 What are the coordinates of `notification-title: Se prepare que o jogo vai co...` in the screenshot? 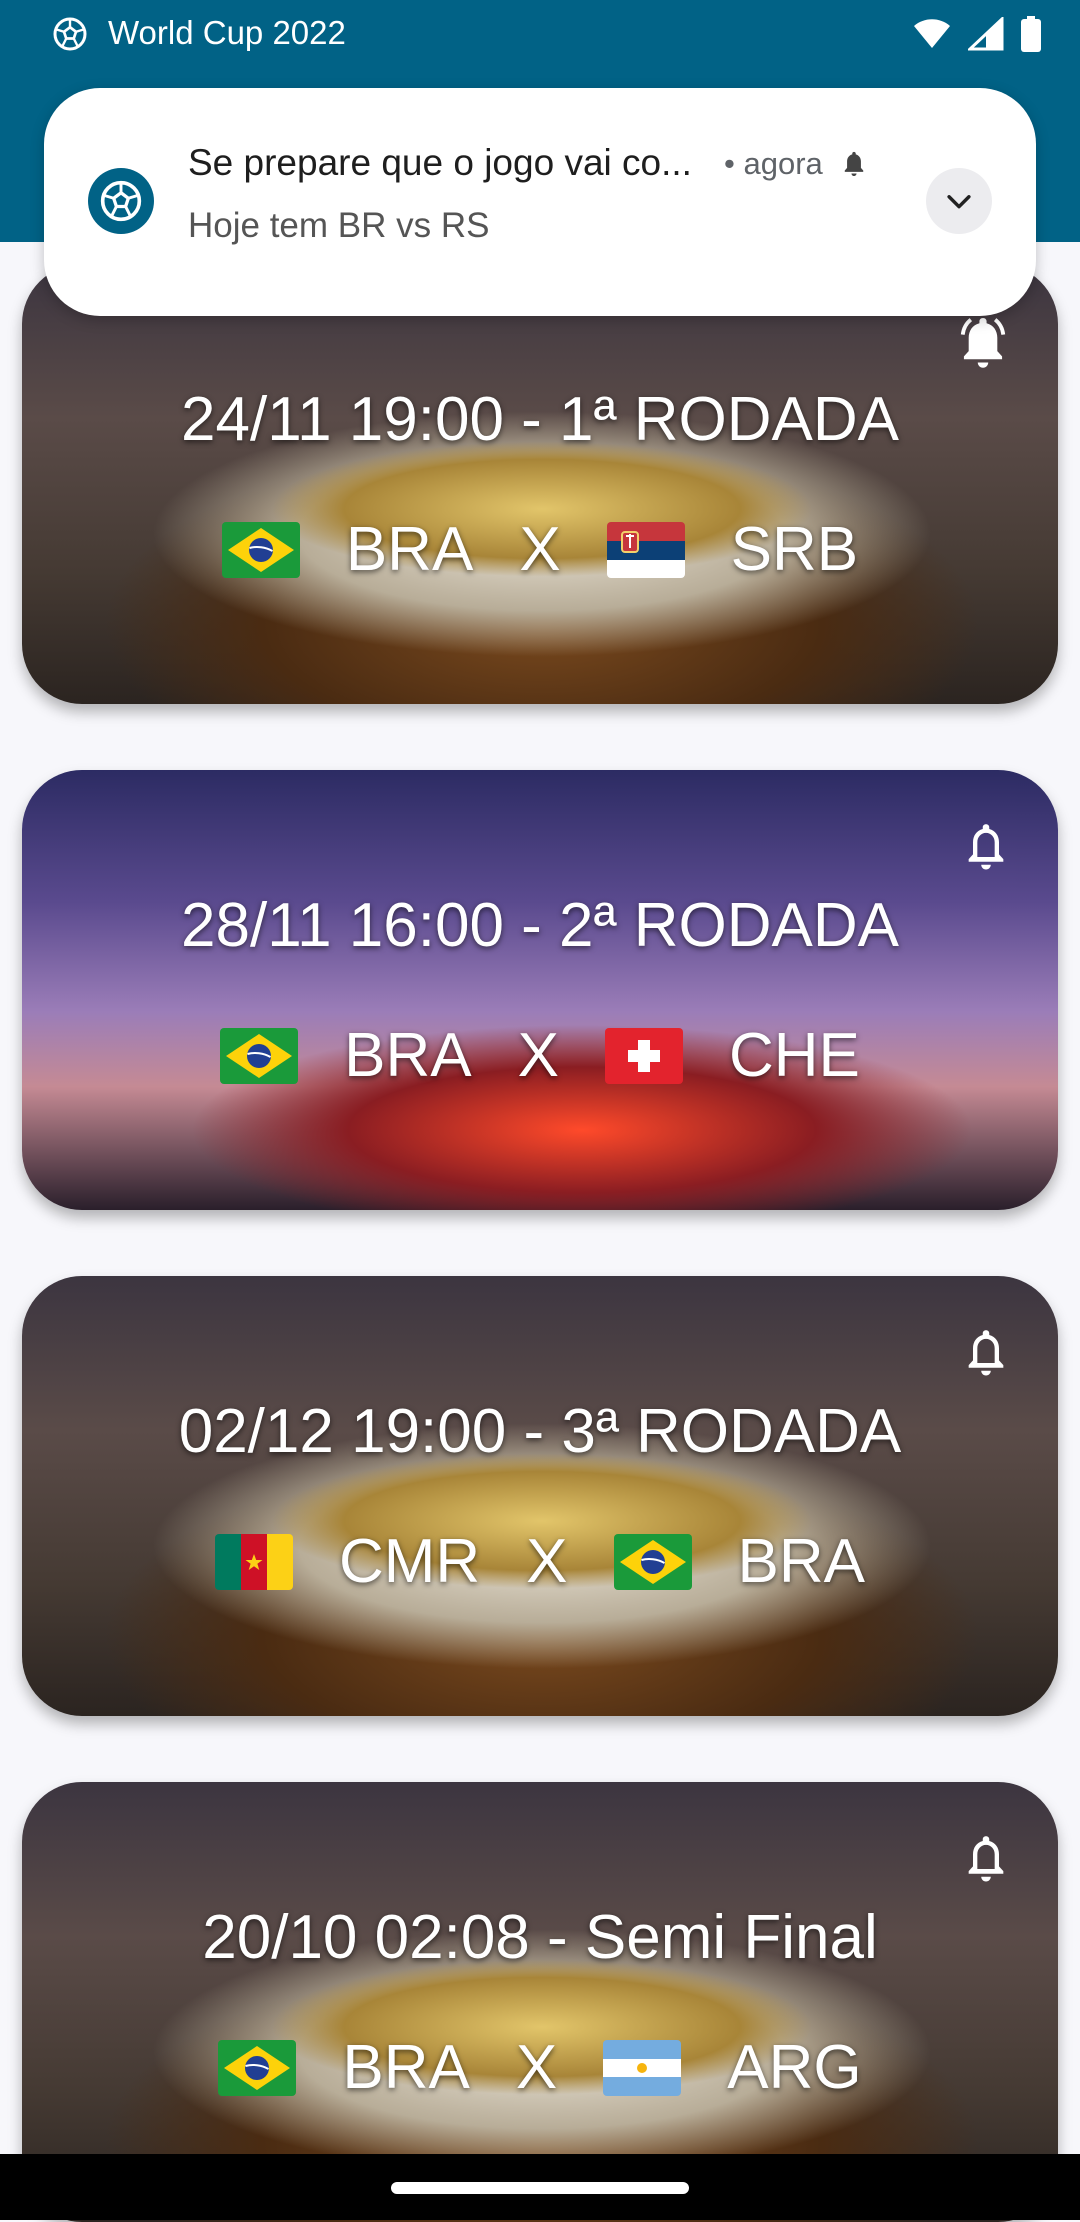 It's located at (440, 162).